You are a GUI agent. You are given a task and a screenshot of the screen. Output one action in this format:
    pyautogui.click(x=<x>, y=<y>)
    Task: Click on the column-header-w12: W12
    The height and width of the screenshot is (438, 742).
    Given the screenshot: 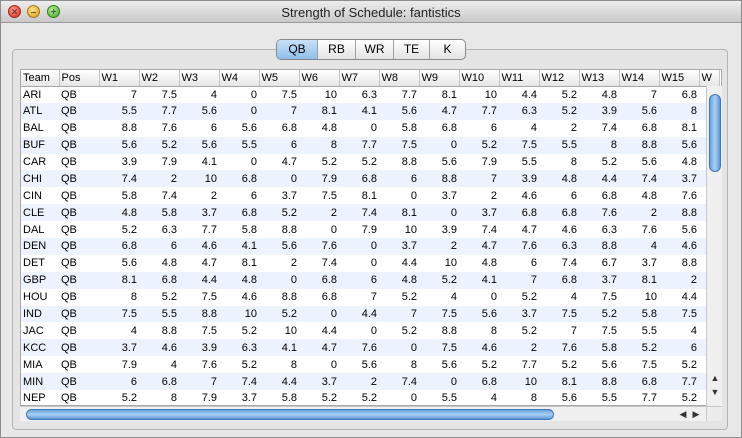 What is the action you would take?
    pyautogui.click(x=559, y=78)
    